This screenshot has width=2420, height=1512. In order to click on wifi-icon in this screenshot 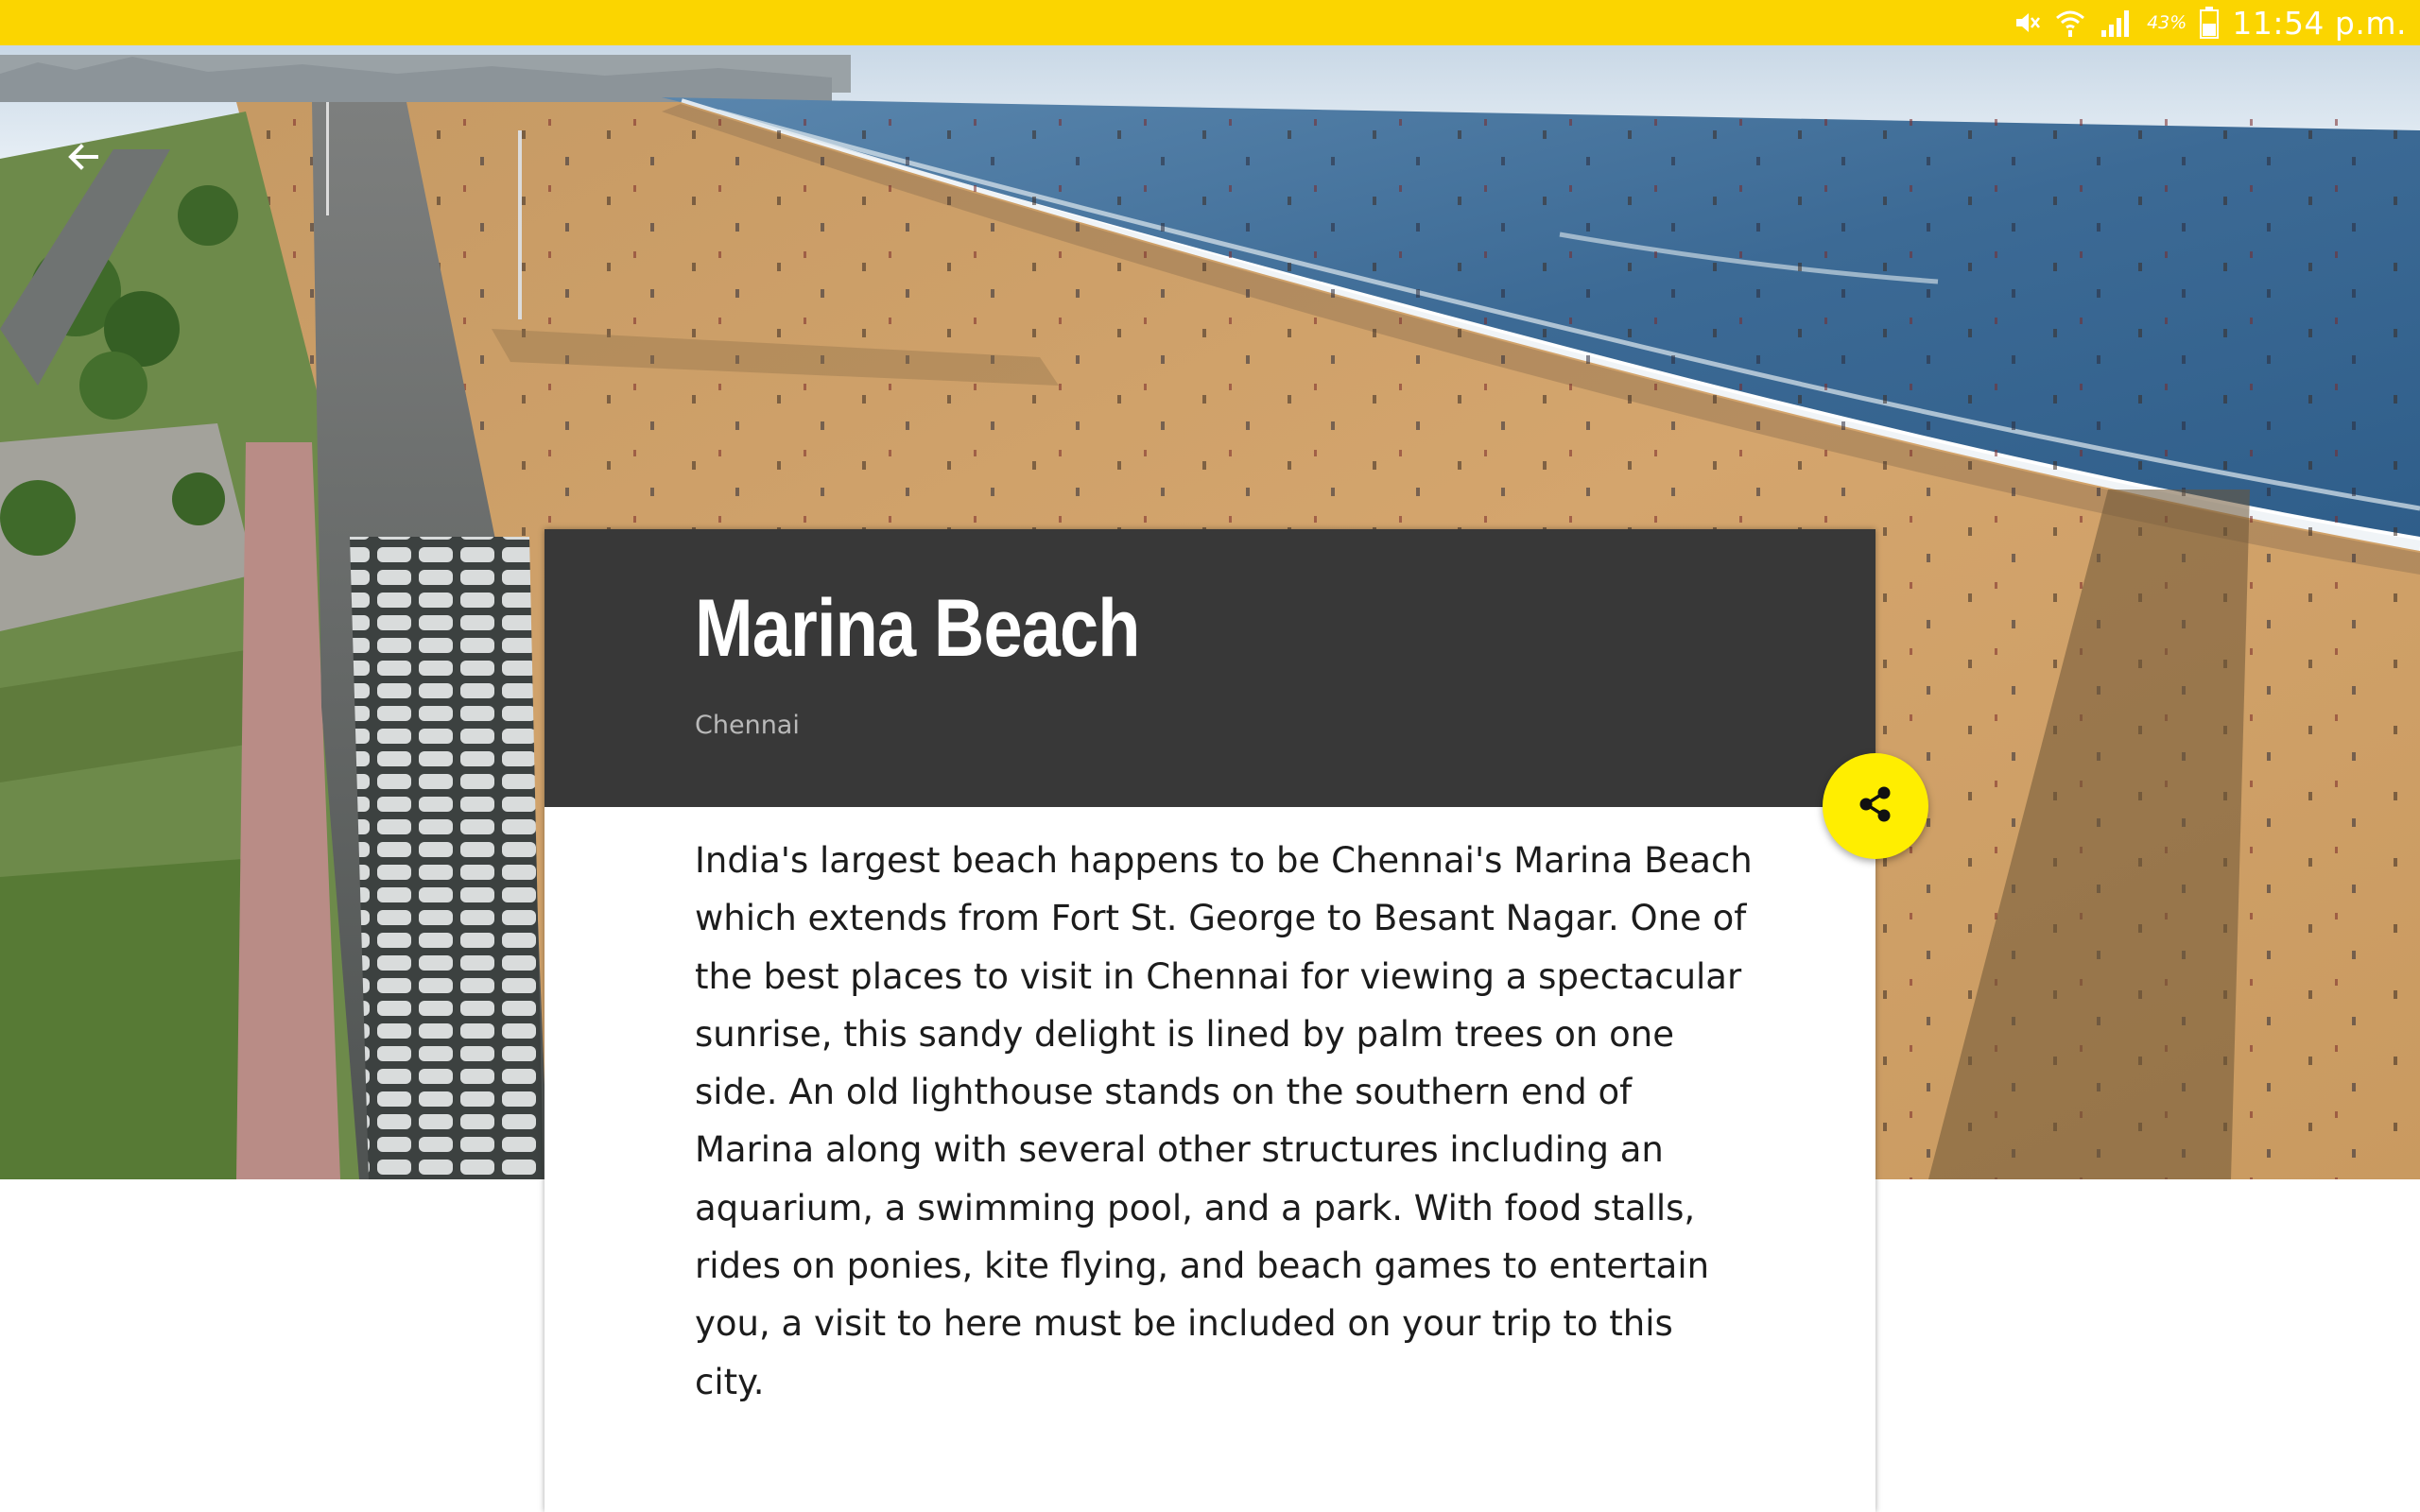, I will do `click(2070, 23)`.